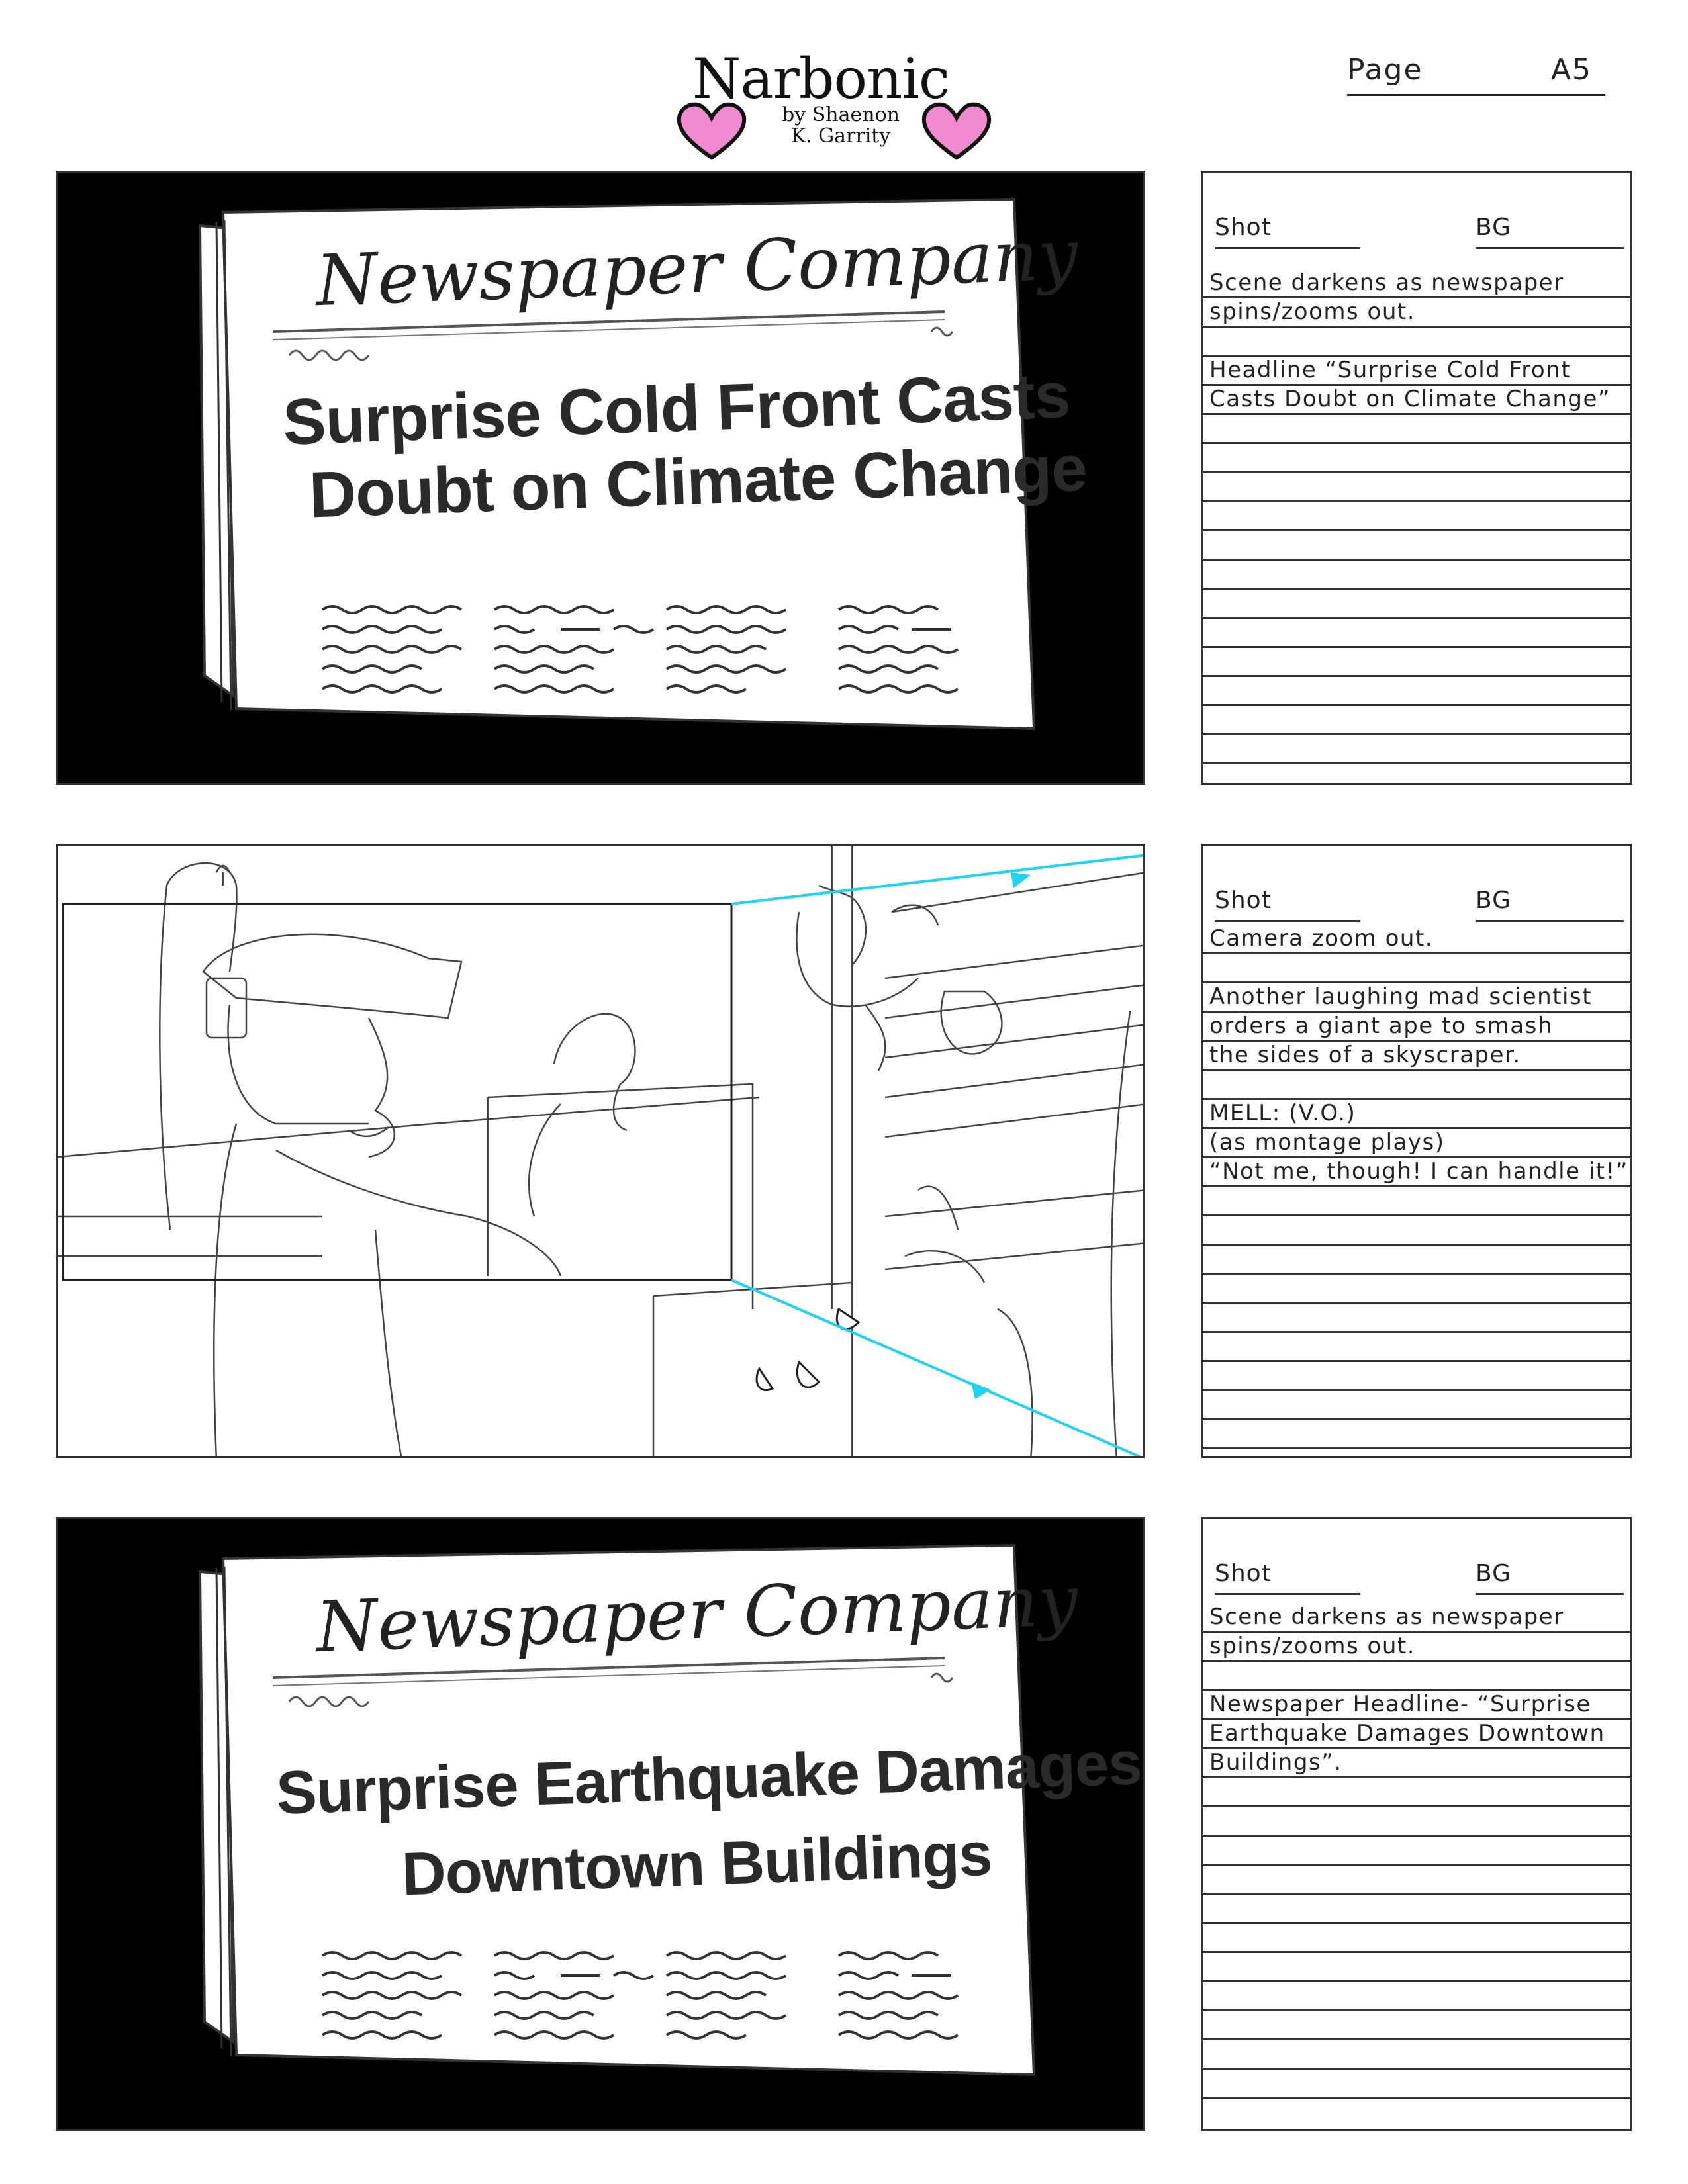 This screenshot has height=2184, width=1688. I want to click on left-heart-icon, so click(712, 131).